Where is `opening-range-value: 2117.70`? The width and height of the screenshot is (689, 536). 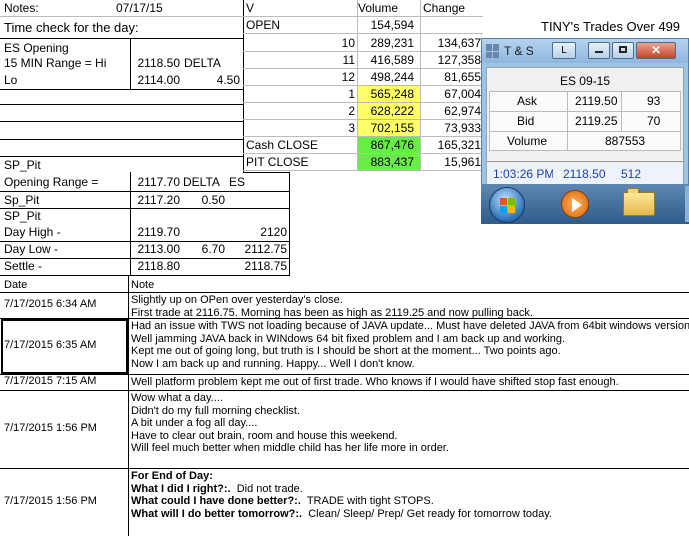
opening-range-value: 2117.70 is located at coordinates (159, 182).